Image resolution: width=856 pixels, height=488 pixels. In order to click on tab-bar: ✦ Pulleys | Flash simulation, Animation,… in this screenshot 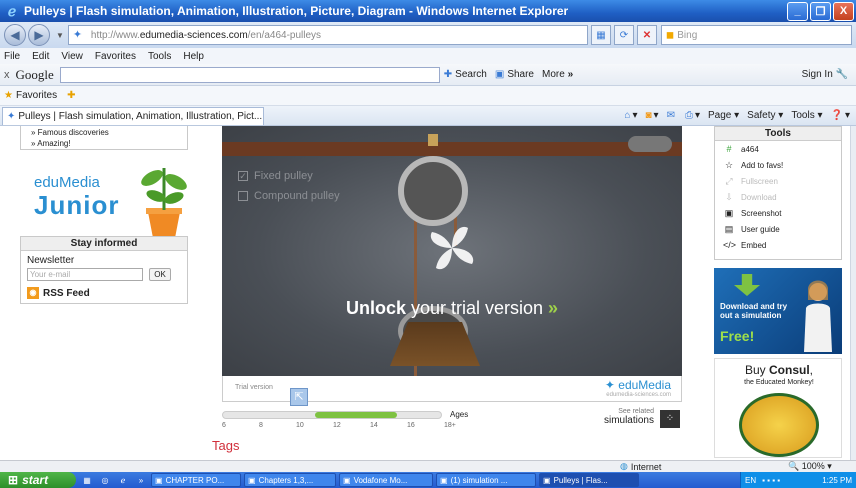, I will do `click(428, 116)`.